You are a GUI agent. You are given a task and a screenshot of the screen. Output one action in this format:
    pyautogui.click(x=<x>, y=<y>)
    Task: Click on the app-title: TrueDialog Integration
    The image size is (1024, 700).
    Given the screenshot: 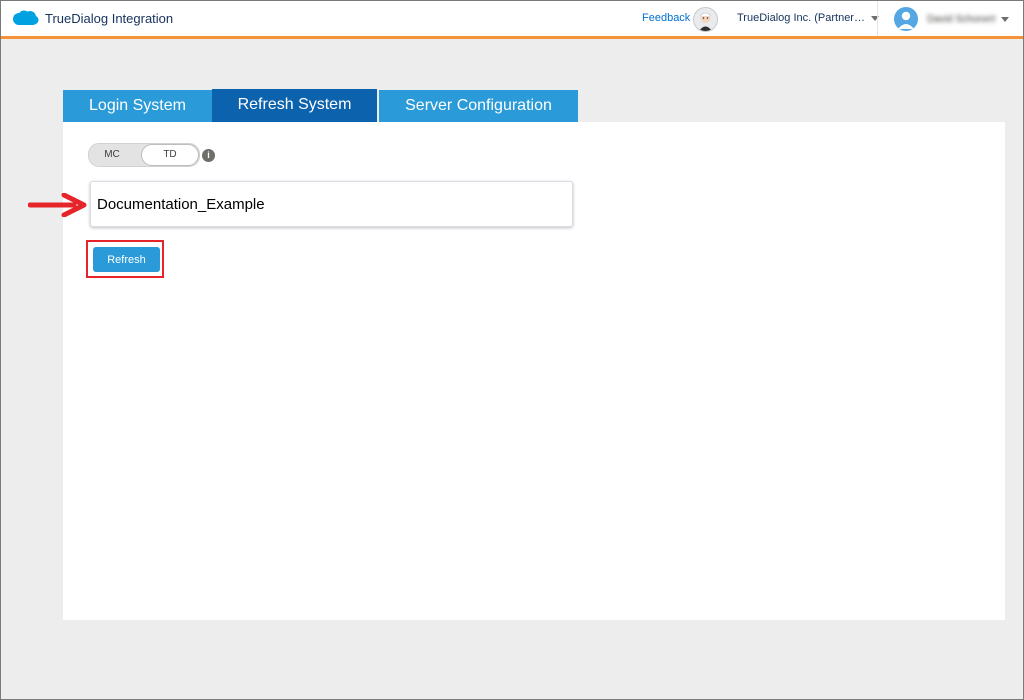 What is the action you would take?
    pyautogui.click(x=109, y=18)
    